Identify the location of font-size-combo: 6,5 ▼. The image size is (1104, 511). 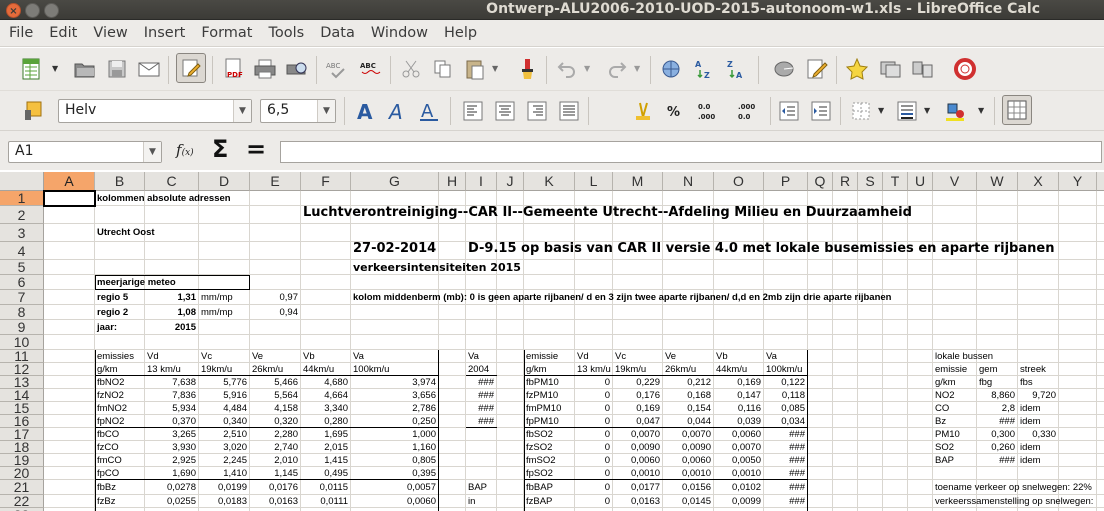
(298, 111).